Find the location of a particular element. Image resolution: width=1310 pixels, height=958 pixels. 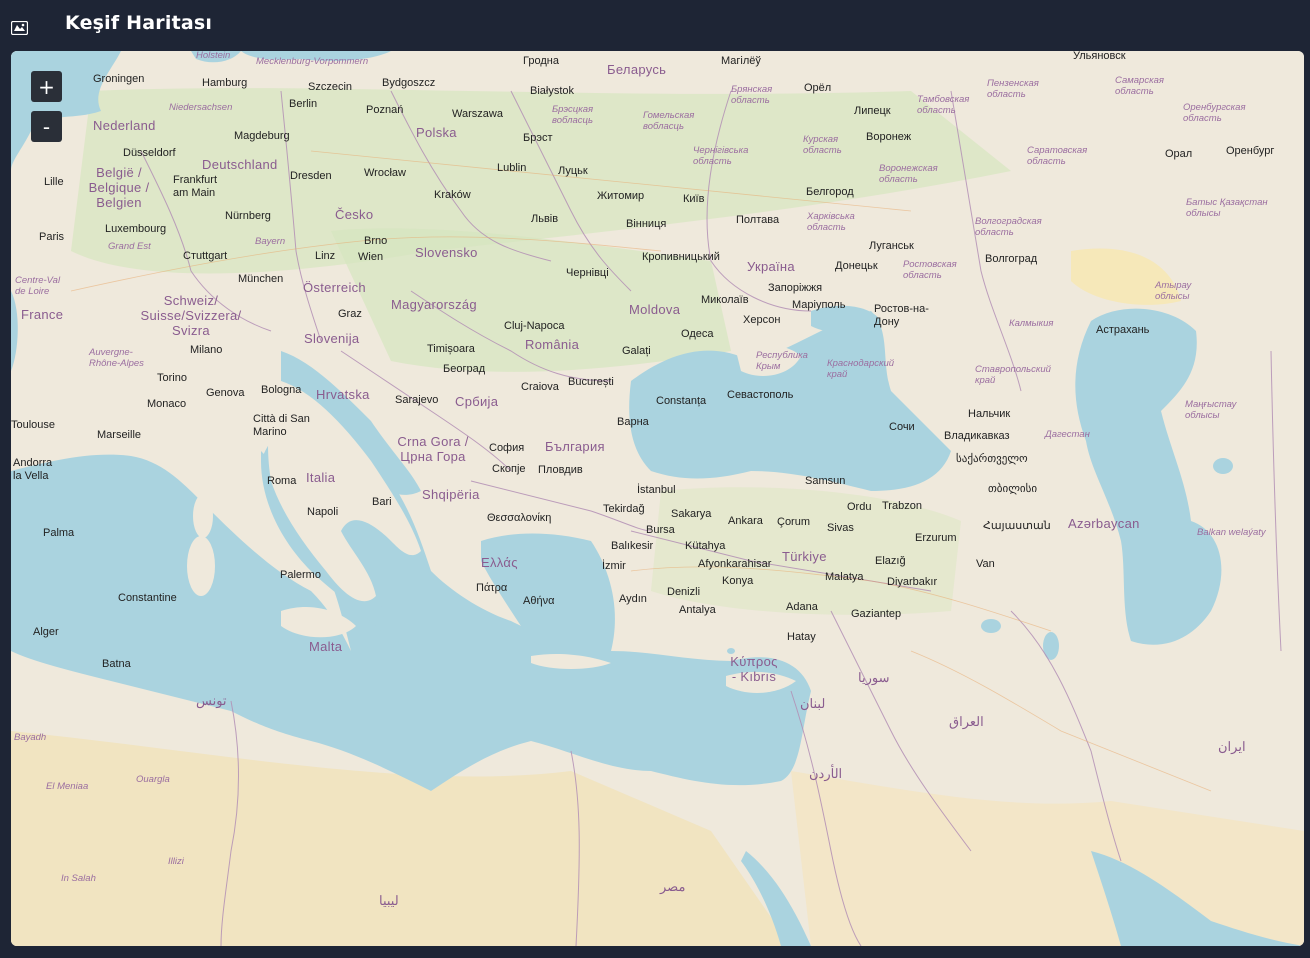

city-label: Cluj-Napoca is located at coordinates (534, 326).